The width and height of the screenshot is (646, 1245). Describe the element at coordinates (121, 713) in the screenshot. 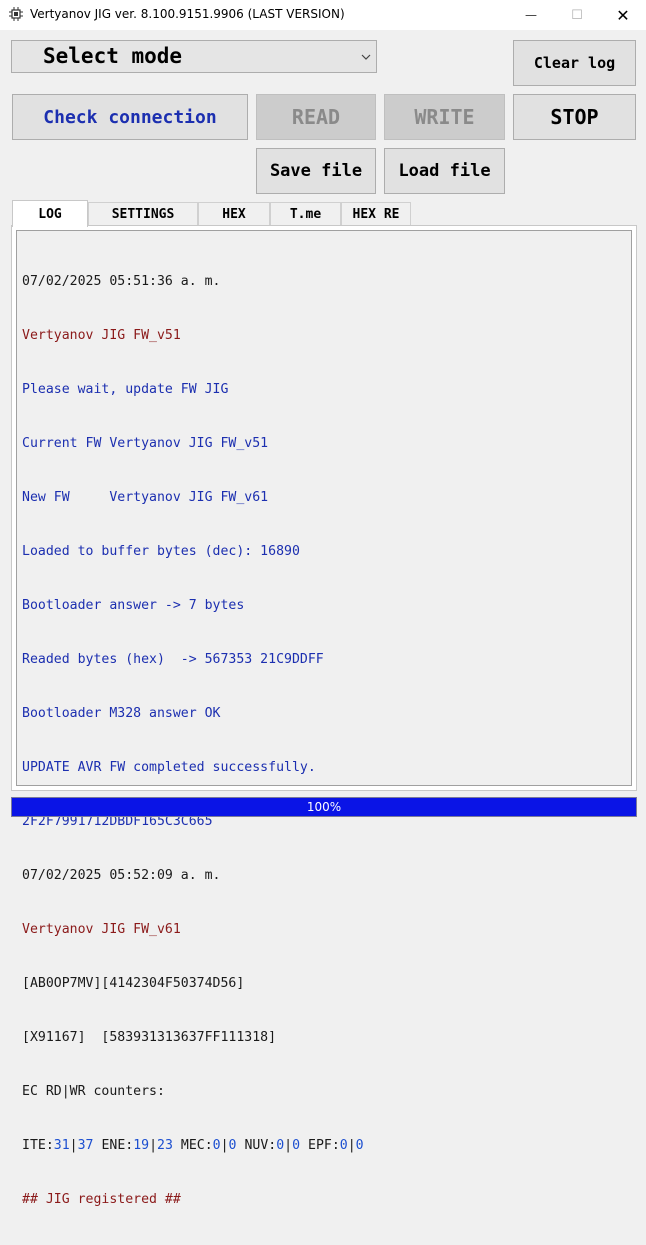

I see `log-line: Bootloader M328 answer OK` at that location.